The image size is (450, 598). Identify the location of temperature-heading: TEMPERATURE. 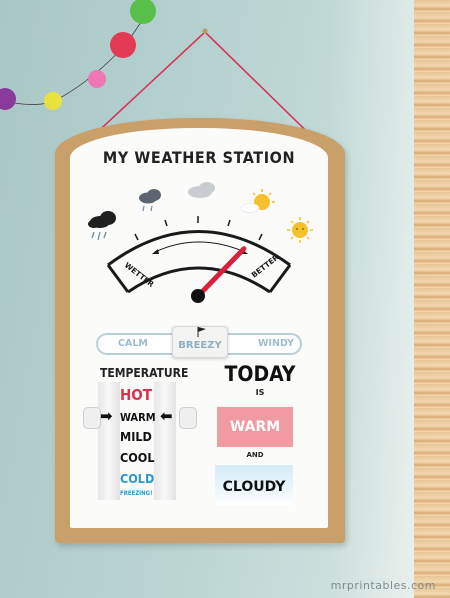
(144, 373).